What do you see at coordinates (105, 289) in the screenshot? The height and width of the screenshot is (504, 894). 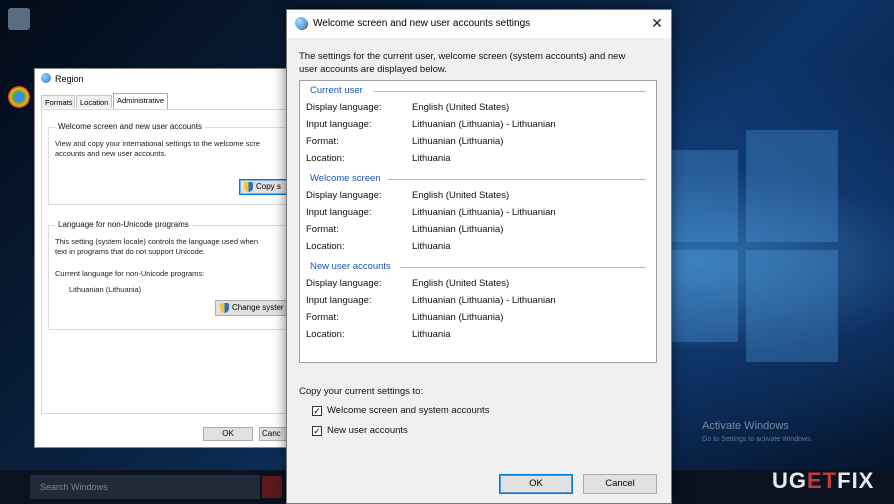 I see `current-language-value: Lithuanian (Lithuania)` at bounding box center [105, 289].